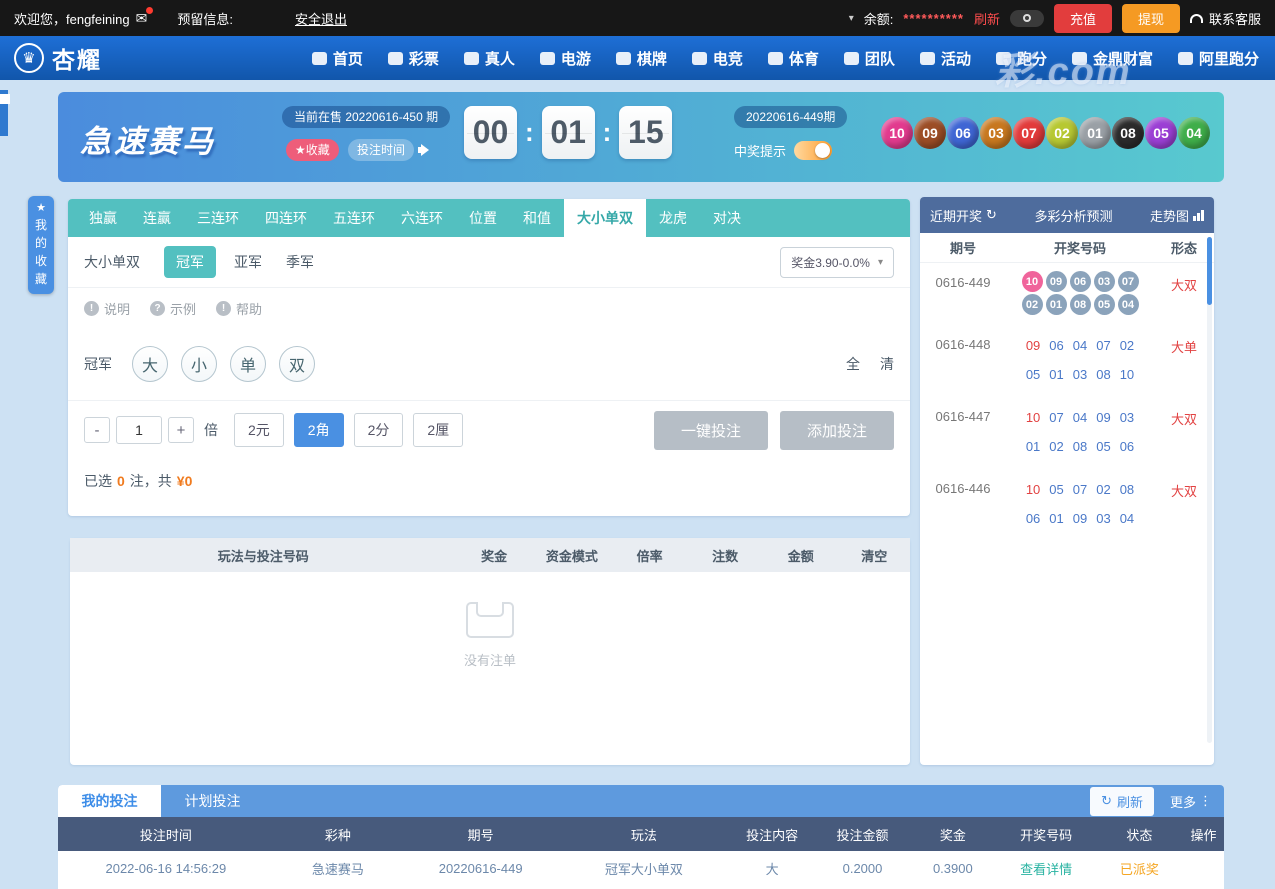 The width and height of the screenshot is (1275, 889). What do you see at coordinates (190, 262) in the screenshot?
I see `subtab-guanjun: 冠军` at bounding box center [190, 262].